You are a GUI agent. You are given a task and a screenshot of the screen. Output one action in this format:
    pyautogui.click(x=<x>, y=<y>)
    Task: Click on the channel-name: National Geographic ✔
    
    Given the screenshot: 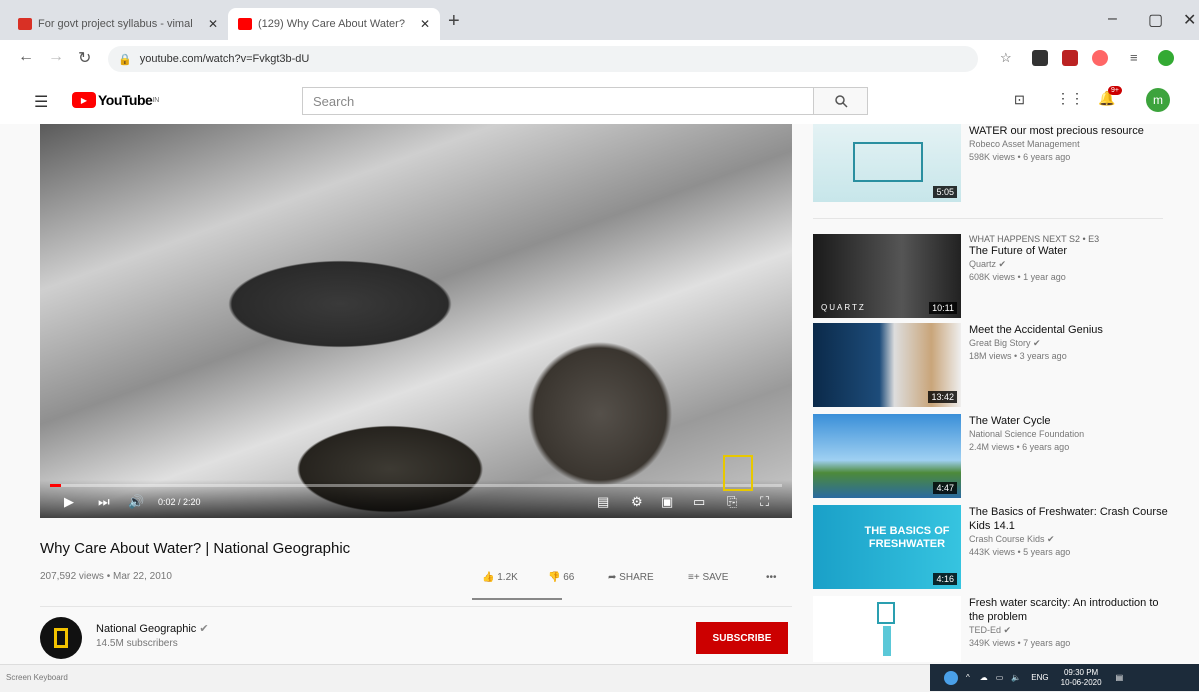 What is the action you would take?
    pyautogui.click(x=152, y=628)
    